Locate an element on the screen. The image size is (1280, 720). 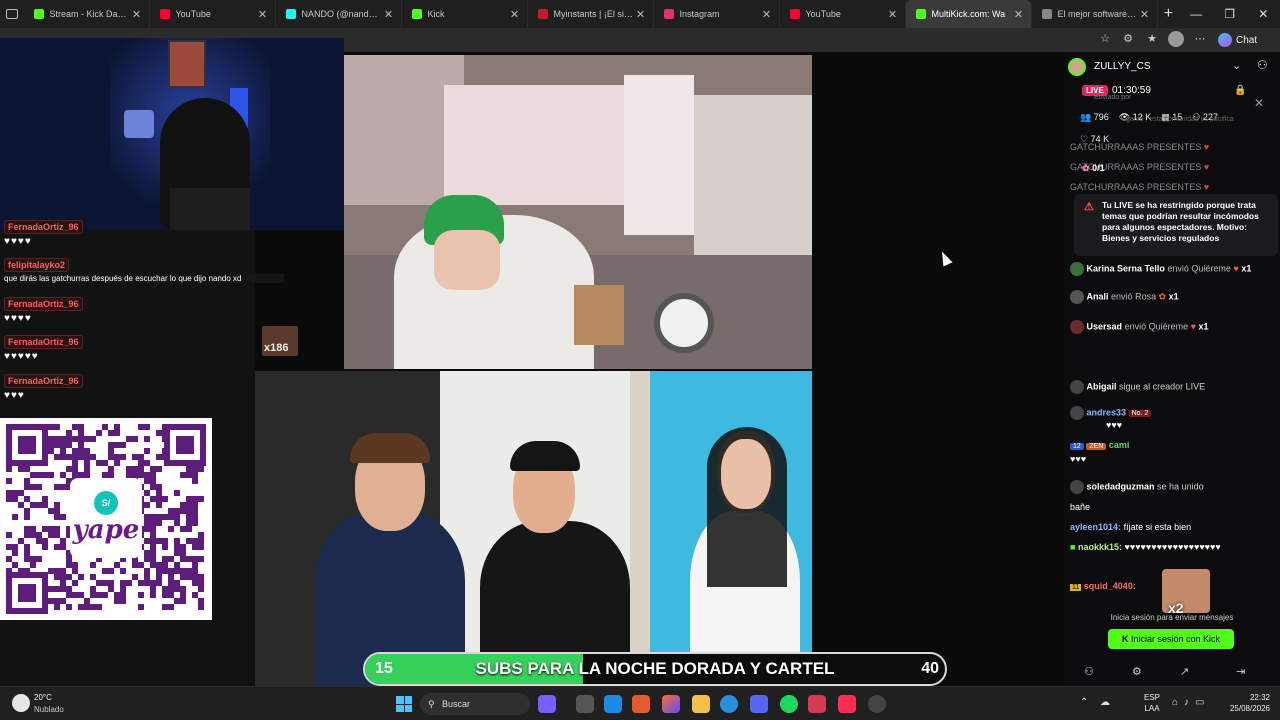
users-icon: ⚇ is located at coordinates (1262, 65).